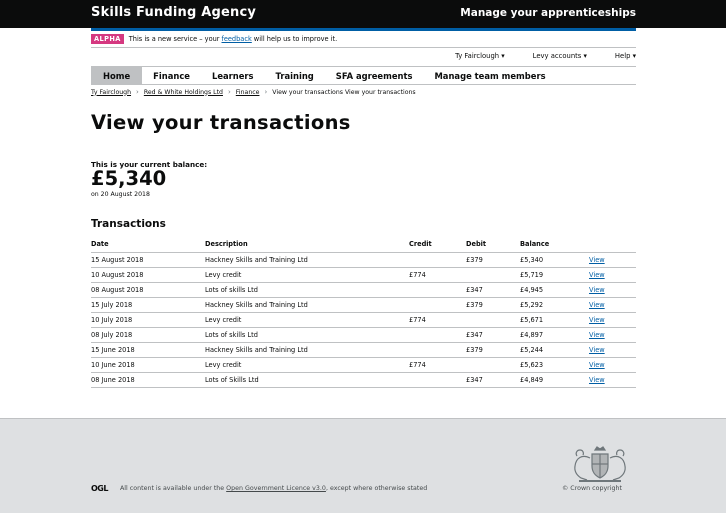  I want to click on levy-accounts-menu: Levy accounts ▾, so click(560, 56).